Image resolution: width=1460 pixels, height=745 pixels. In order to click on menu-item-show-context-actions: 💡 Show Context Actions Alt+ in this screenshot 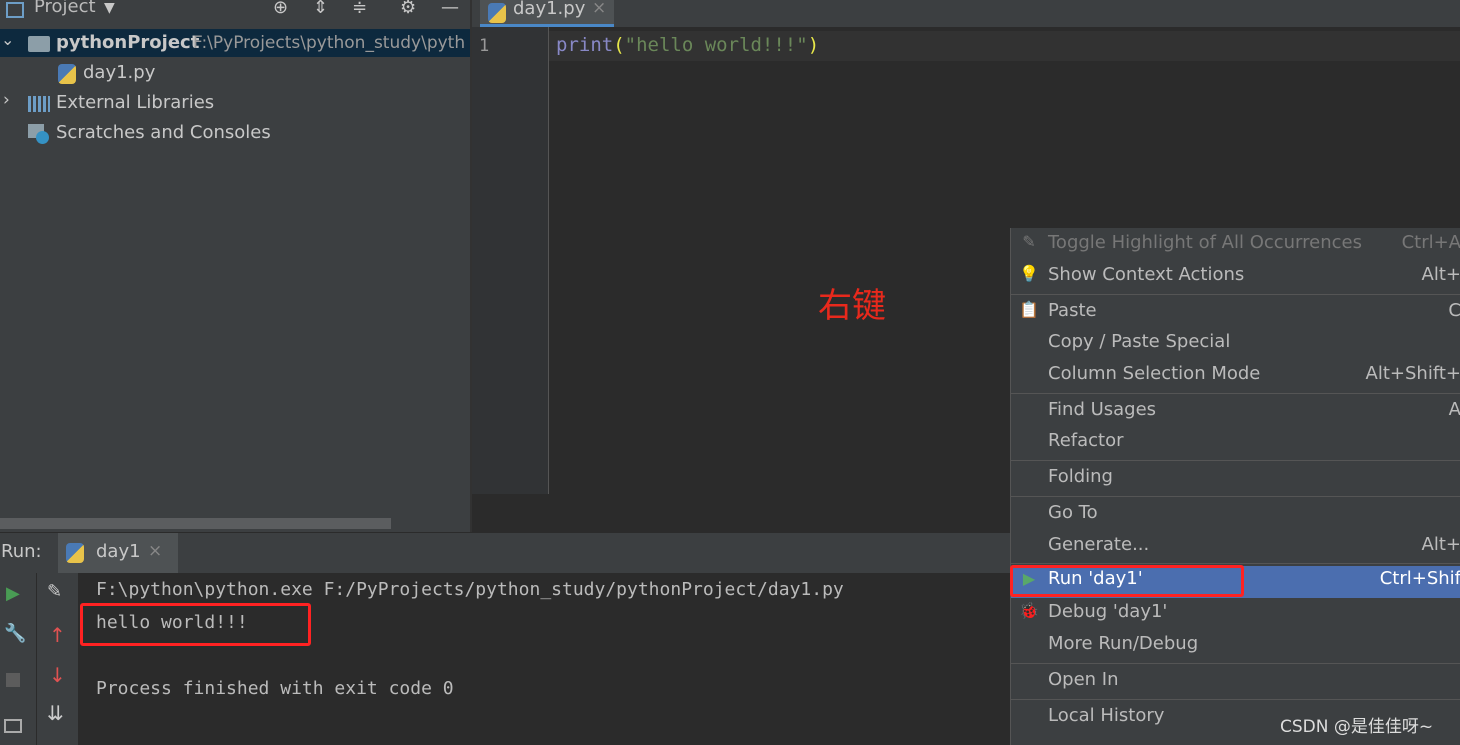, I will do `click(1235, 277)`.